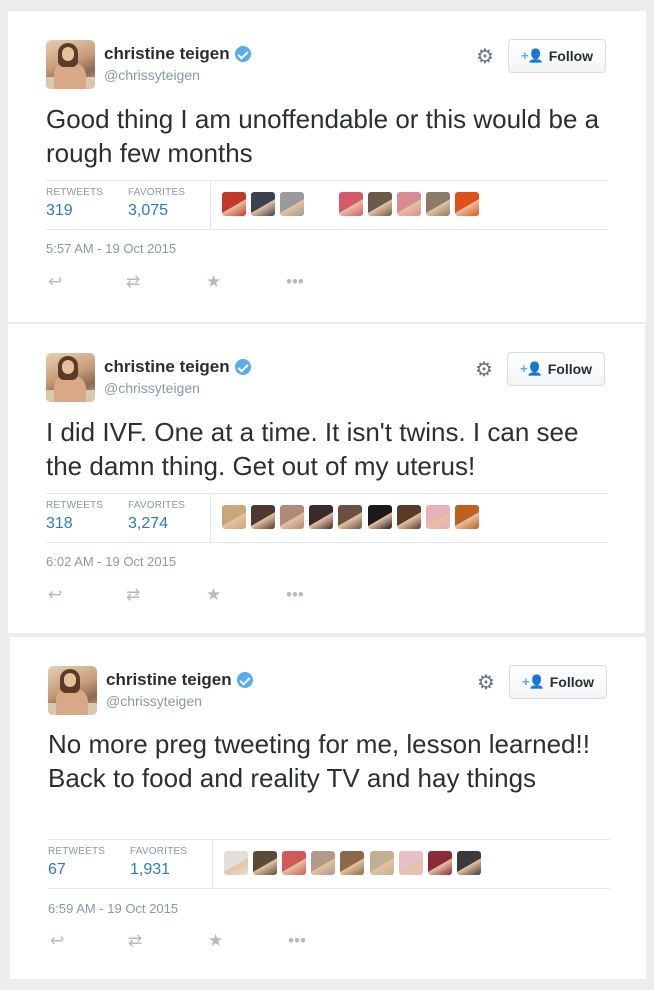  I want to click on tweet-stats: RETWEETS 67 FAVORITES 1,931, so click(329, 864).